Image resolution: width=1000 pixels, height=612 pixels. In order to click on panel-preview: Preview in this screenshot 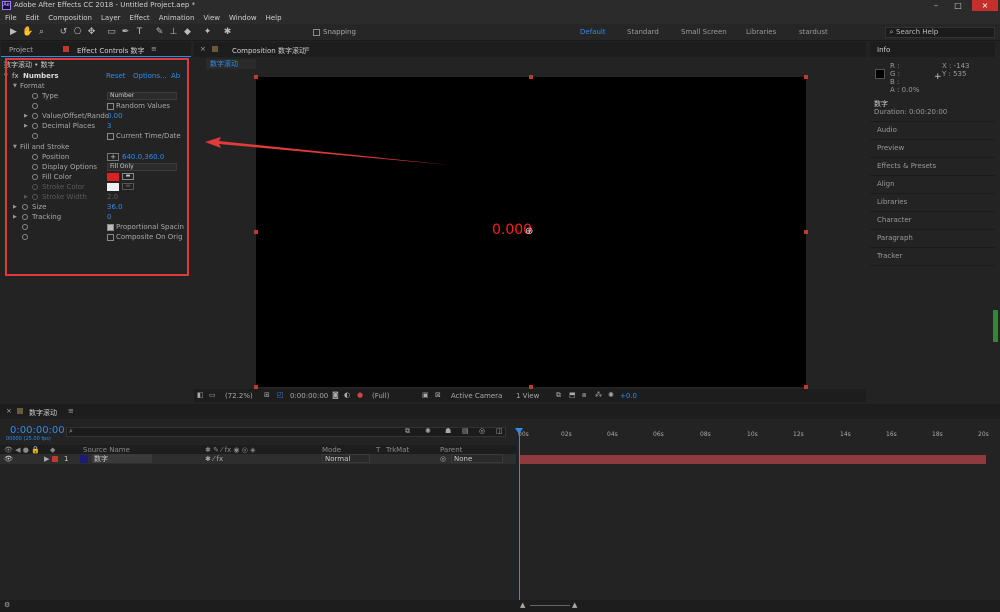, I will do `click(890, 148)`.